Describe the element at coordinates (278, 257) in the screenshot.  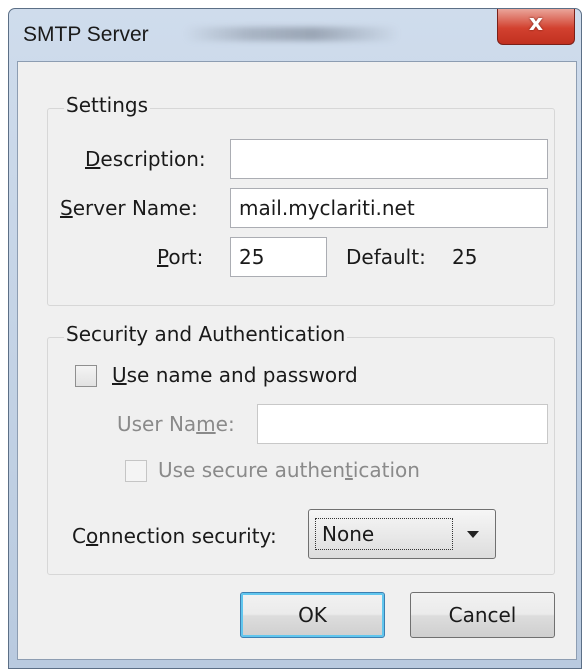
I see `port-input` at that location.